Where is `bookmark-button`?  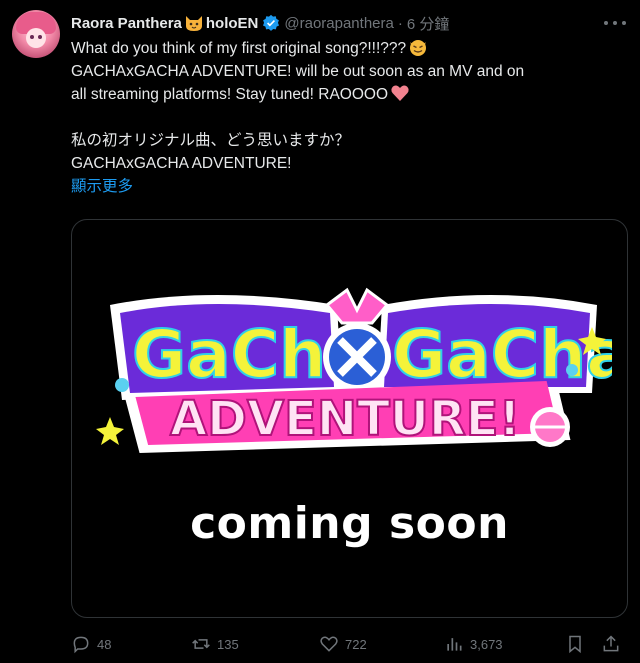 bookmark-button is located at coordinates (578, 644).